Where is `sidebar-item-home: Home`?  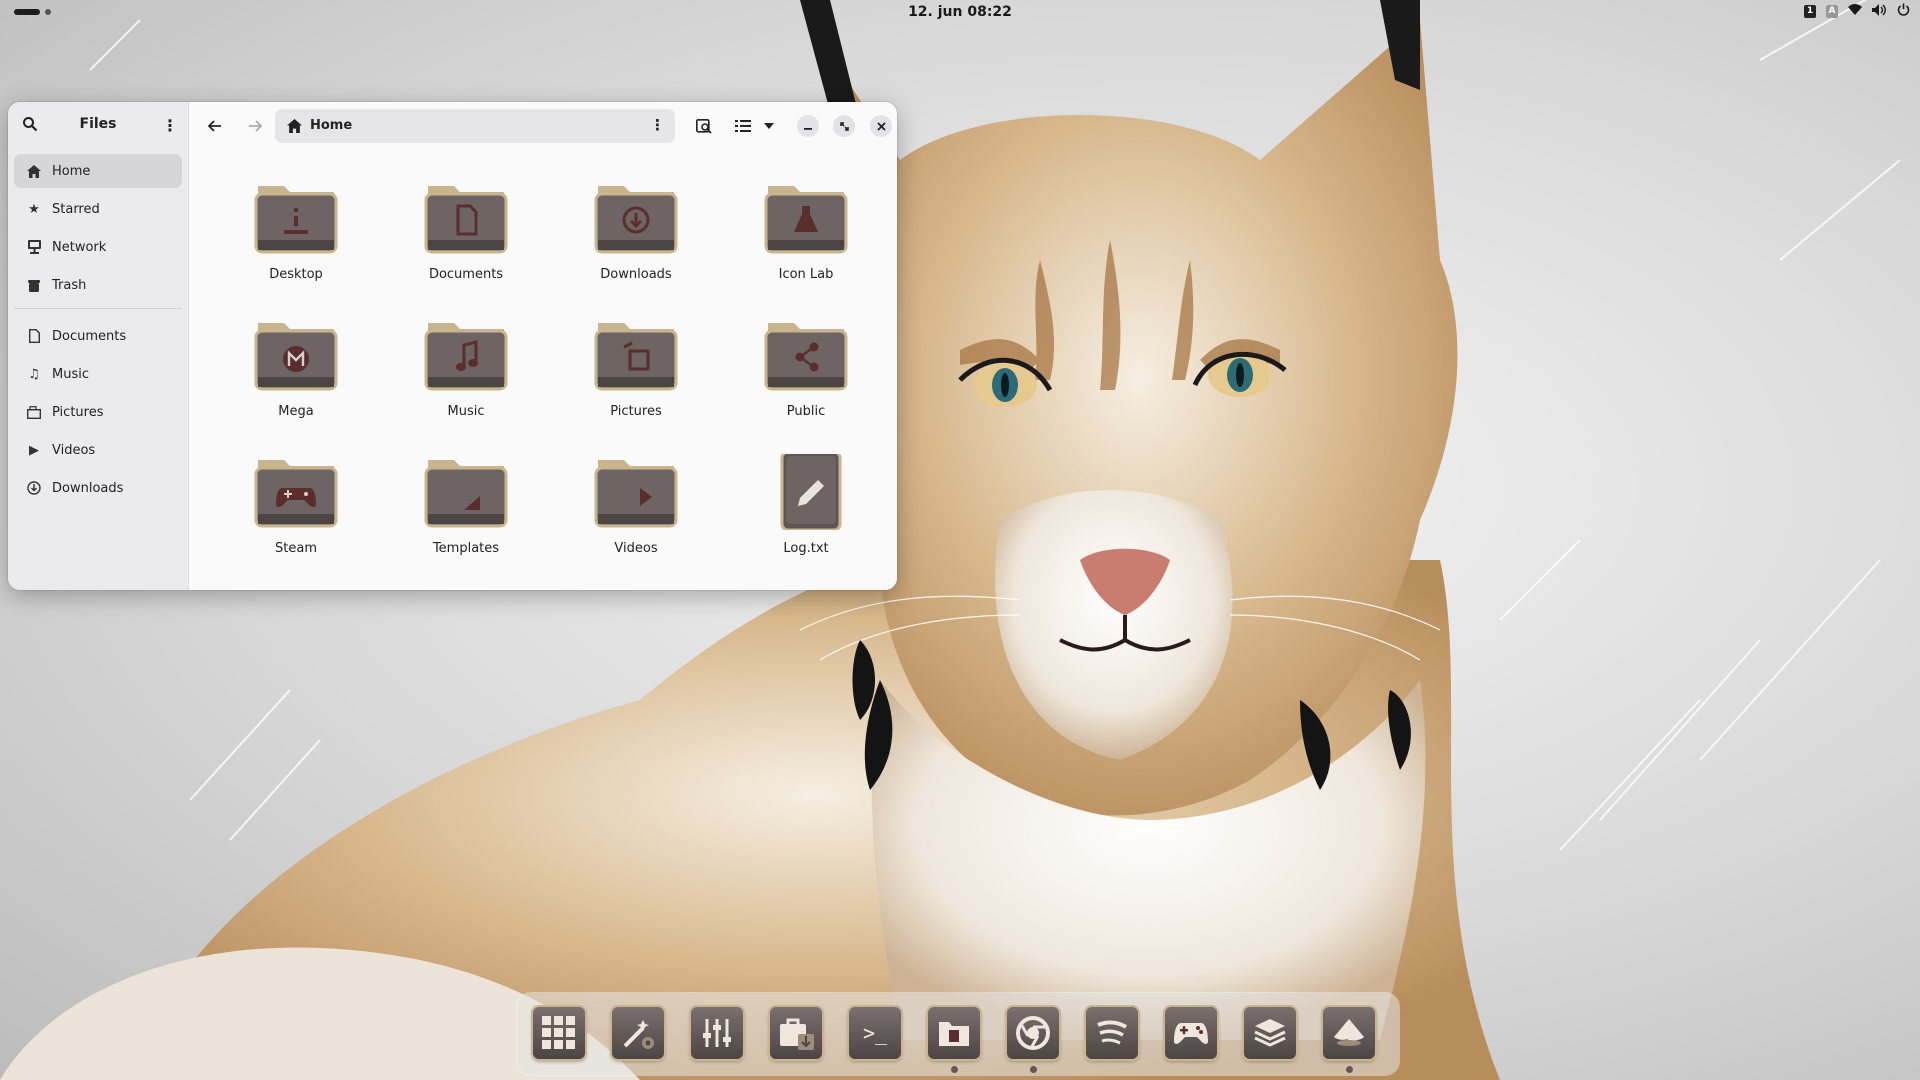 sidebar-item-home: Home is located at coordinates (98, 171).